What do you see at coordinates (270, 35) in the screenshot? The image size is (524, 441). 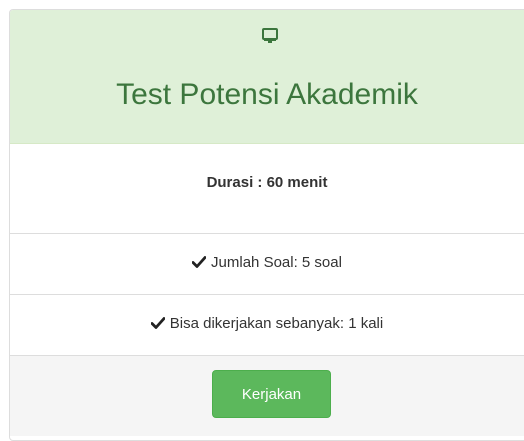 I see `monitor-icon` at bounding box center [270, 35].